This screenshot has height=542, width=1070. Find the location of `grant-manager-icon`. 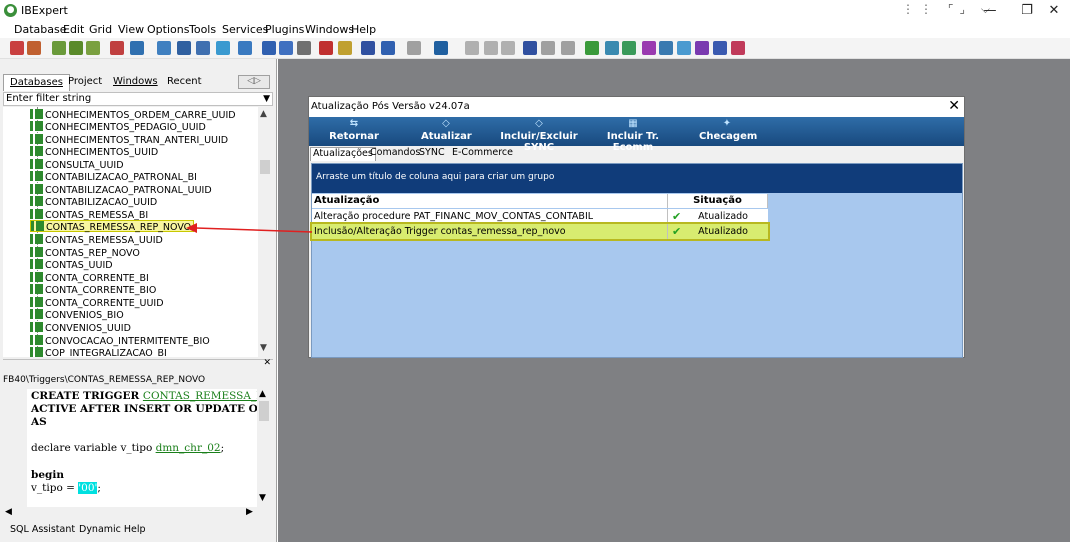

grant-manager-icon is located at coordinates (245, 48).